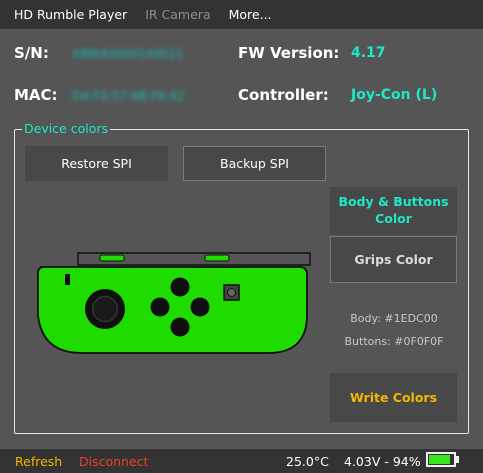  I want to click on battery-tip, so click(457, 459).